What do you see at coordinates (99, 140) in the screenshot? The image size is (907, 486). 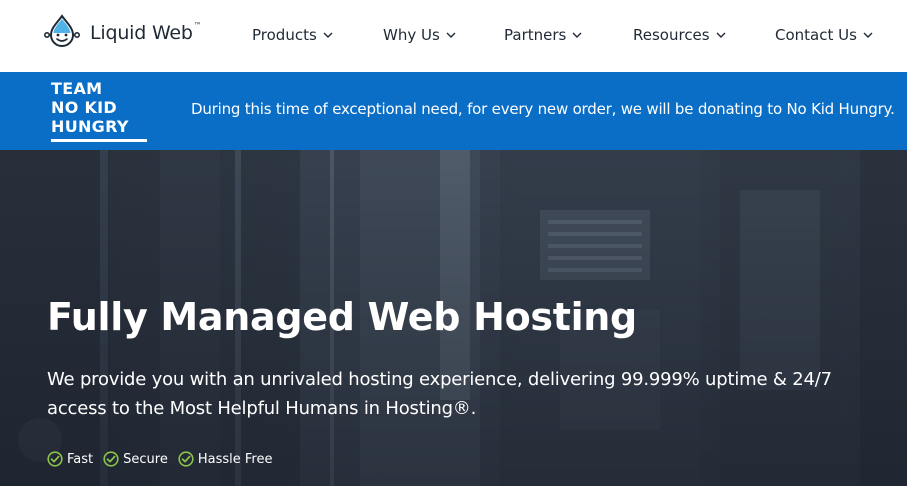 I see `badge-underline` at bounding box center [99, 140].